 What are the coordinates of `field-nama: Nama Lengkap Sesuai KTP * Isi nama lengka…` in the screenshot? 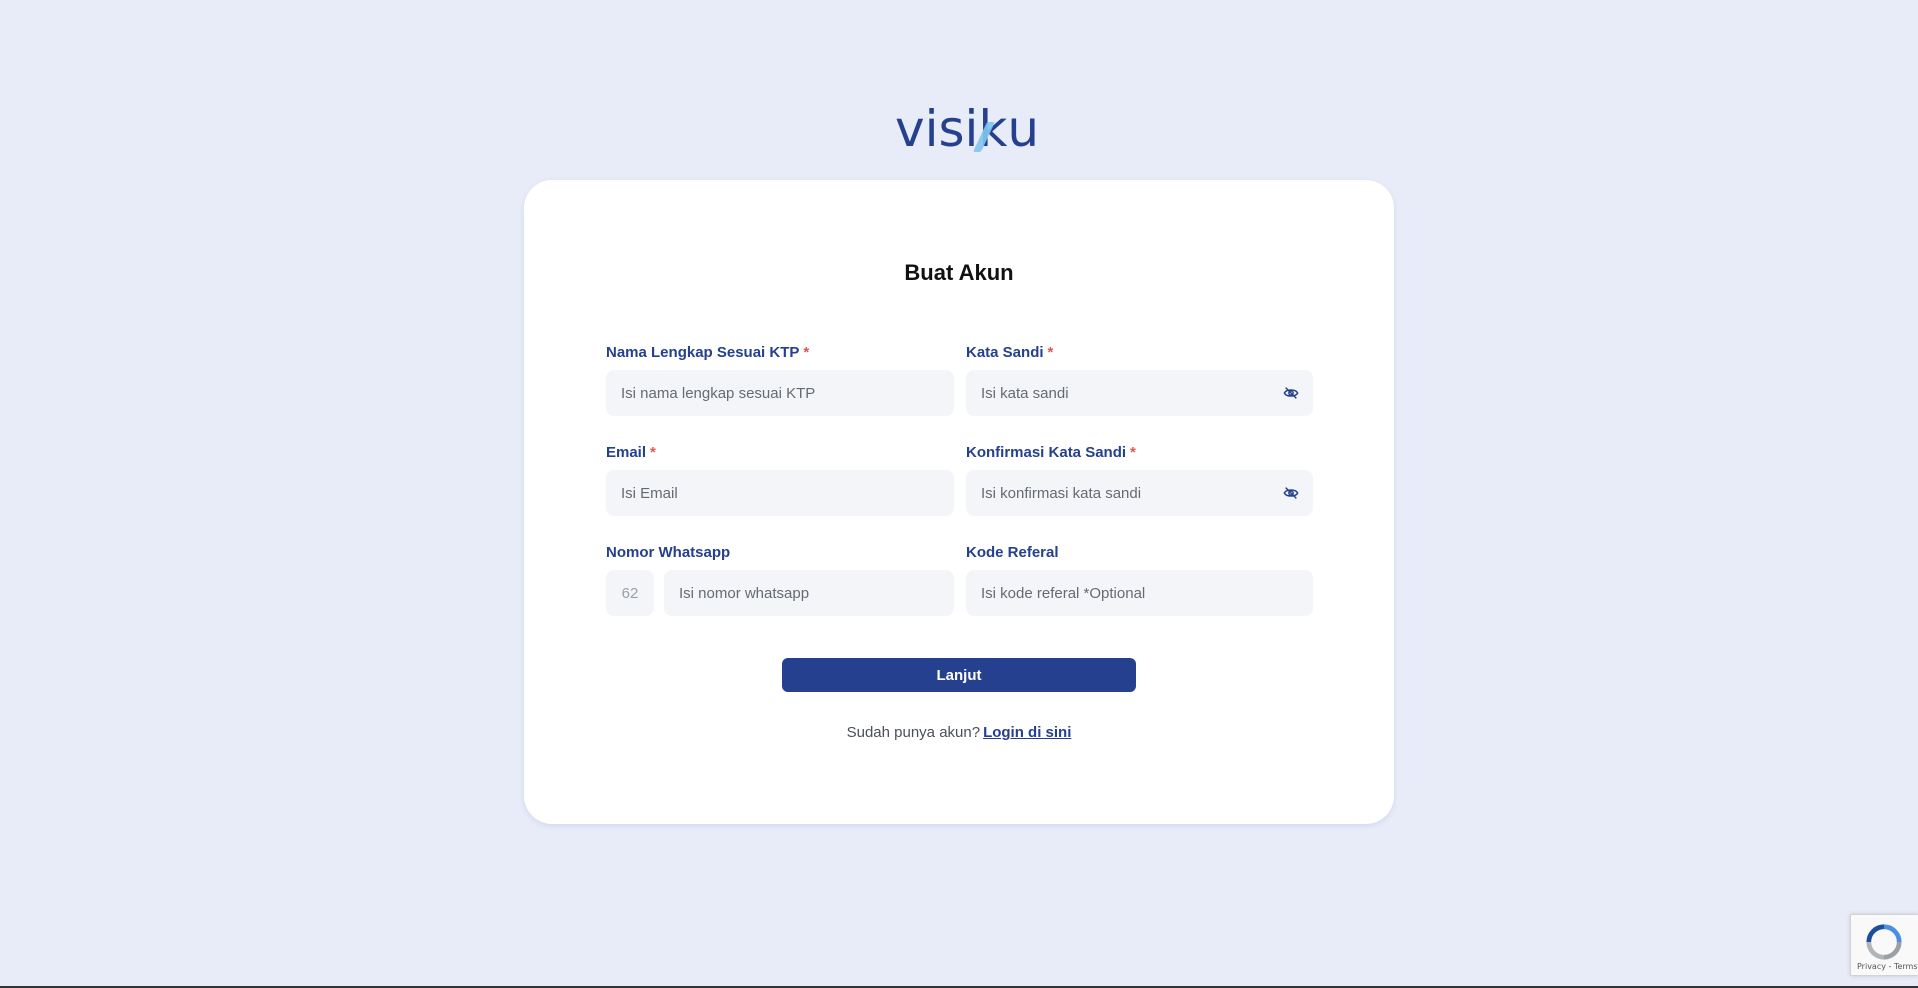 It's located at (780, 380).